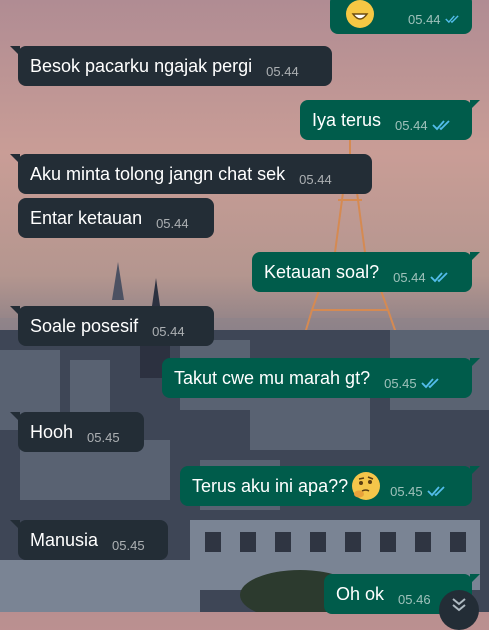  What do you see at coordinates (390, 120) in the screenshot?
I see `message-bubble-outgoing: Iya terus 05.44` at bounding box center [390, 120].